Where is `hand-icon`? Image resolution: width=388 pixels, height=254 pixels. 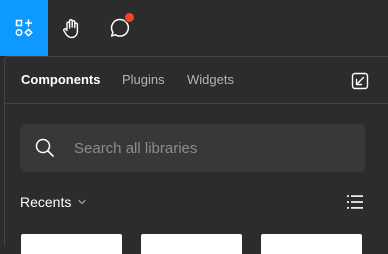
hand-icon is located at coordinates (71, 29).